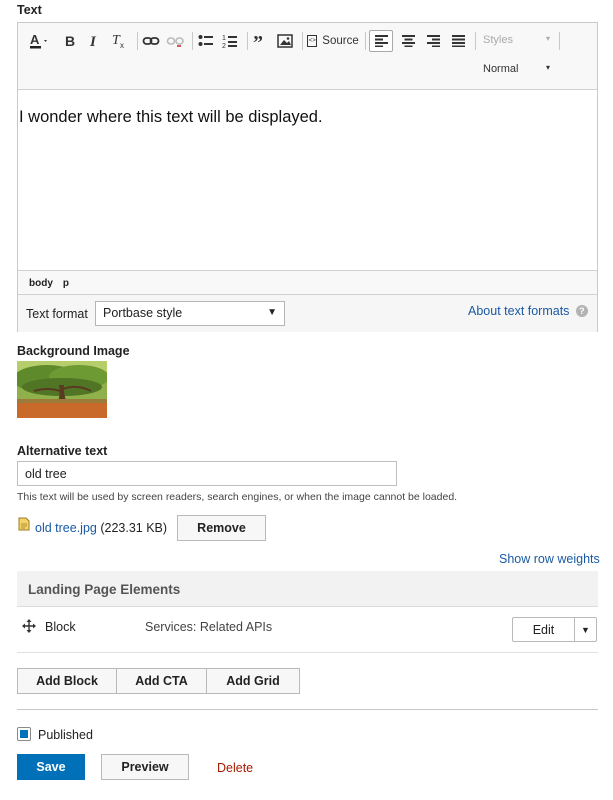 The width and height of the screenshot is (613, 800). Describe the element at coordinates (253, 681) in the screenshot. I see `add-grid-button: Add Grid` at that location.